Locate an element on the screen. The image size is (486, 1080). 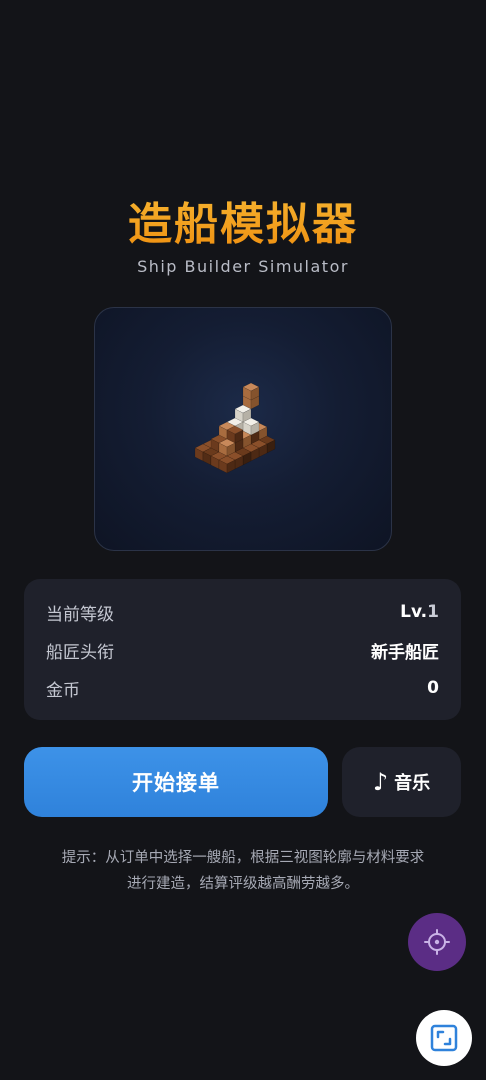
stats-panel: 当前等级 Lv.1 船匠头衔 新手船匠 金币 0 is located at coordinates (242, 649).